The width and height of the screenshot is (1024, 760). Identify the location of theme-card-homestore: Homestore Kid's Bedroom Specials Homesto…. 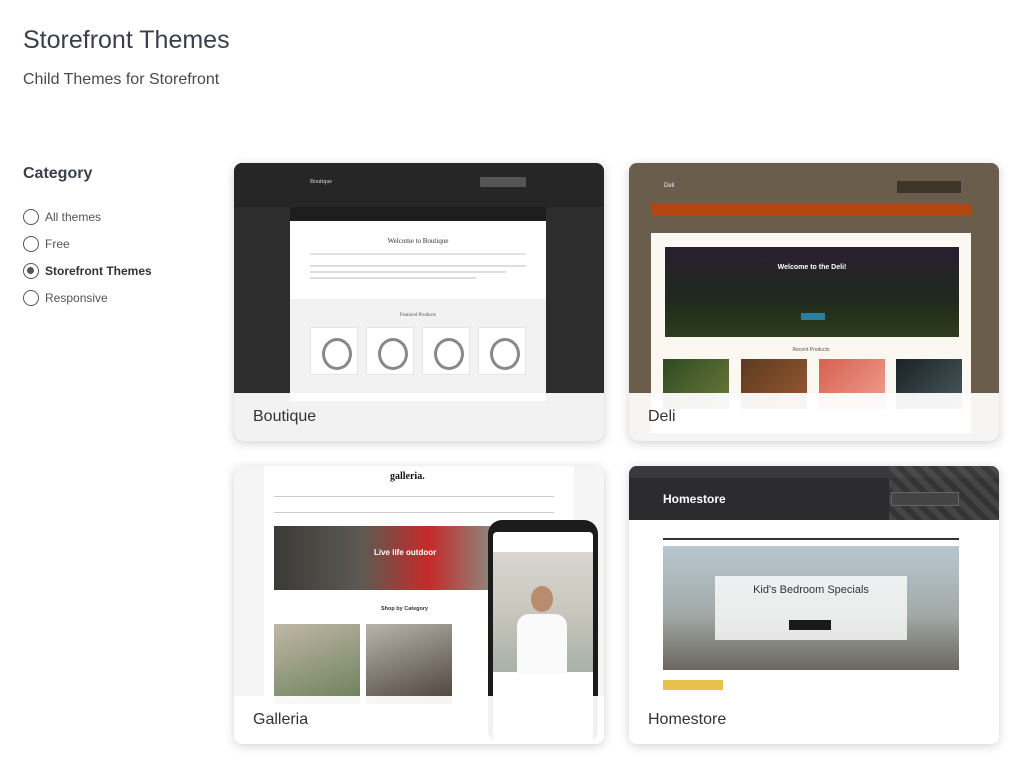
(814, 605).